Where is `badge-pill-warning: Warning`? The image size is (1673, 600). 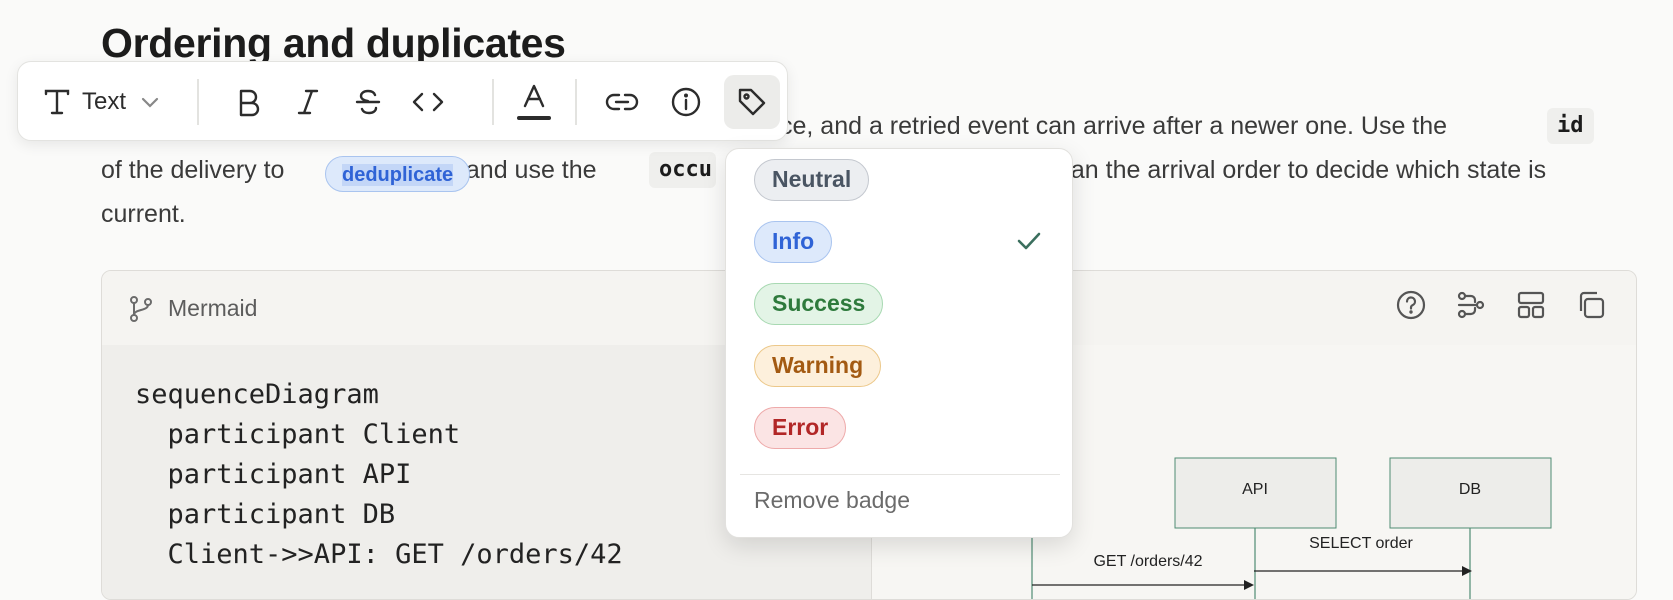
badge-pill-warning: Warning is located at coordinates (818, 366).